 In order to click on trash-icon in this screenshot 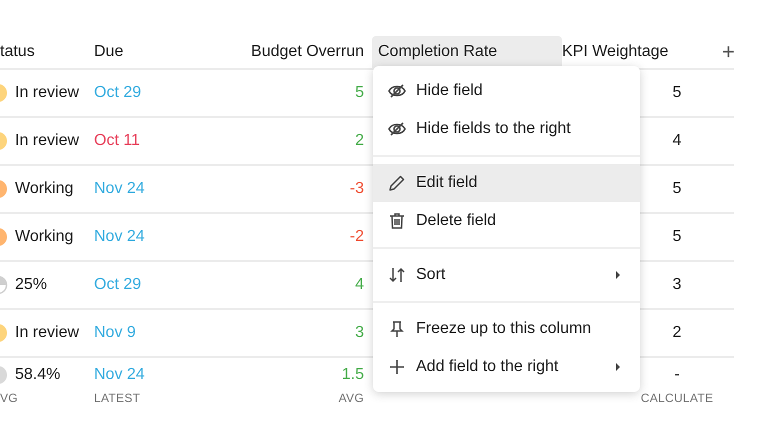, I will do `click(397, 221)`.